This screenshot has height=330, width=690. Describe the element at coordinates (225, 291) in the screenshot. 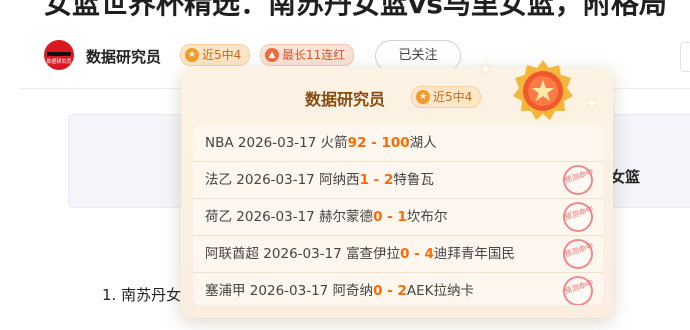

I see `record-league: 塞浦甲` at that location.